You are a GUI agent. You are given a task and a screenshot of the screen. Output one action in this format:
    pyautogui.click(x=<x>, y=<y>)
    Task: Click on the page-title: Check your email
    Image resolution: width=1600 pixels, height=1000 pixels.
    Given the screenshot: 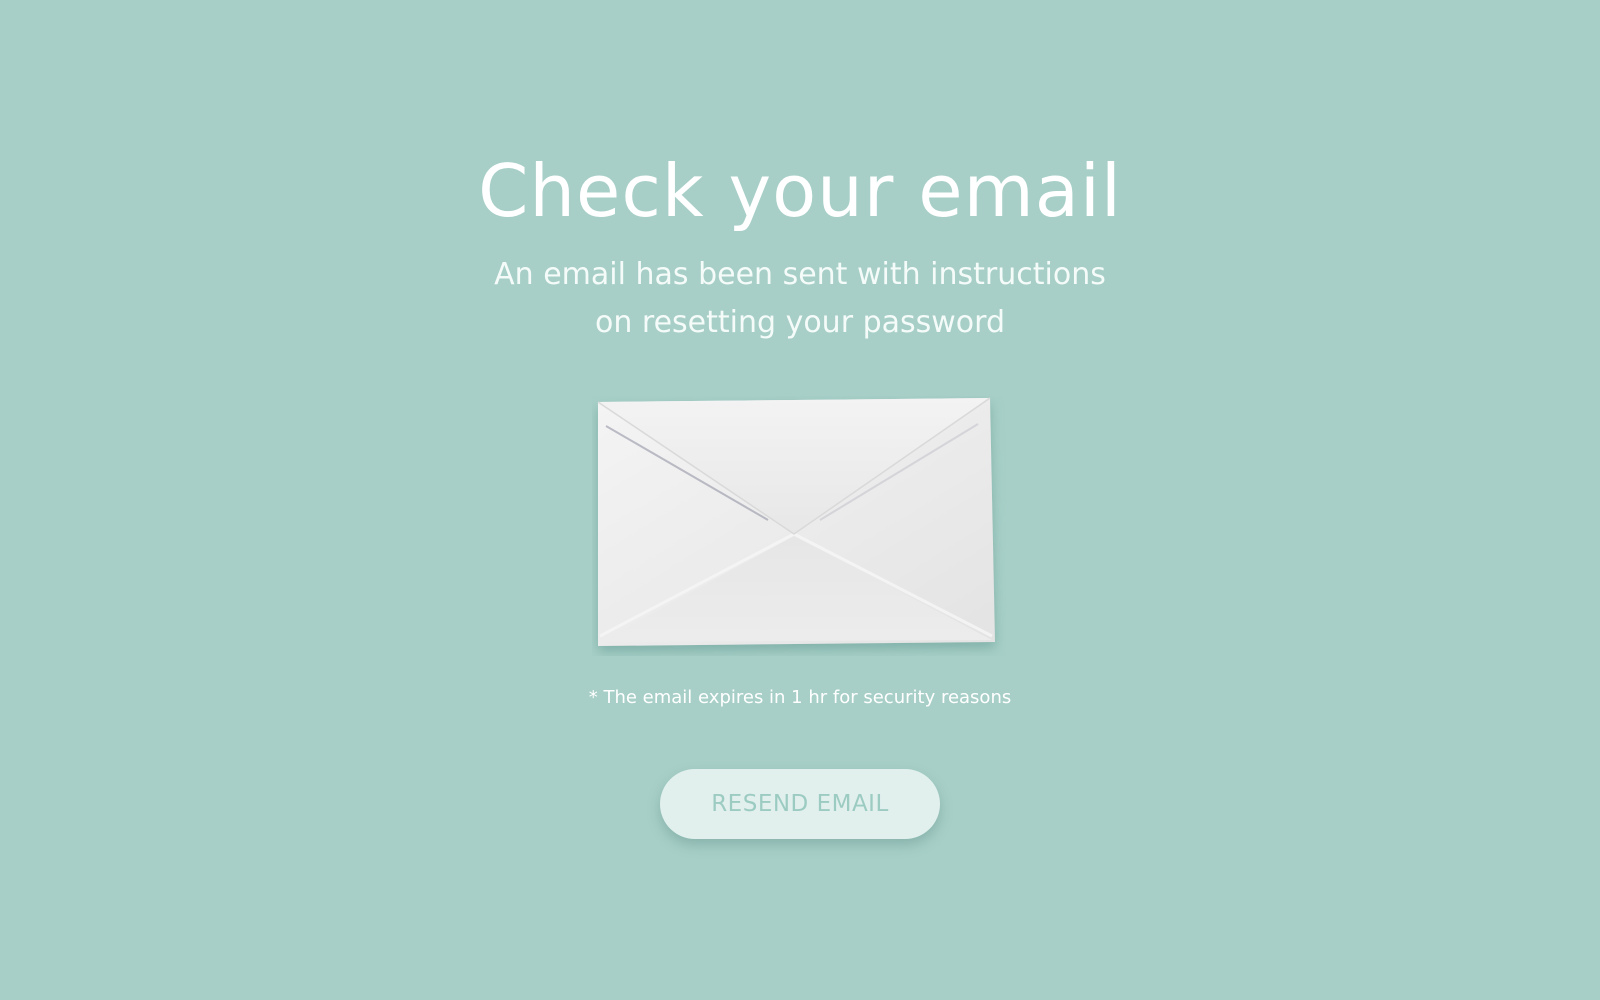 What is the action you would take?
    pyautogui.click(x=800, y=191)
    